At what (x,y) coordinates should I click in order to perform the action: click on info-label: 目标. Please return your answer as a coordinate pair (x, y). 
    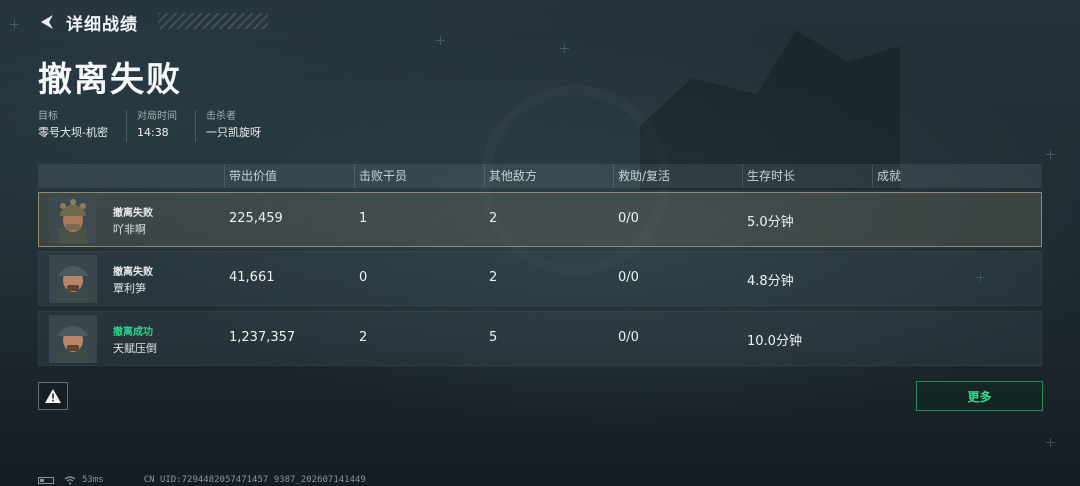
    Looking at the image, I should click on (48, 116).